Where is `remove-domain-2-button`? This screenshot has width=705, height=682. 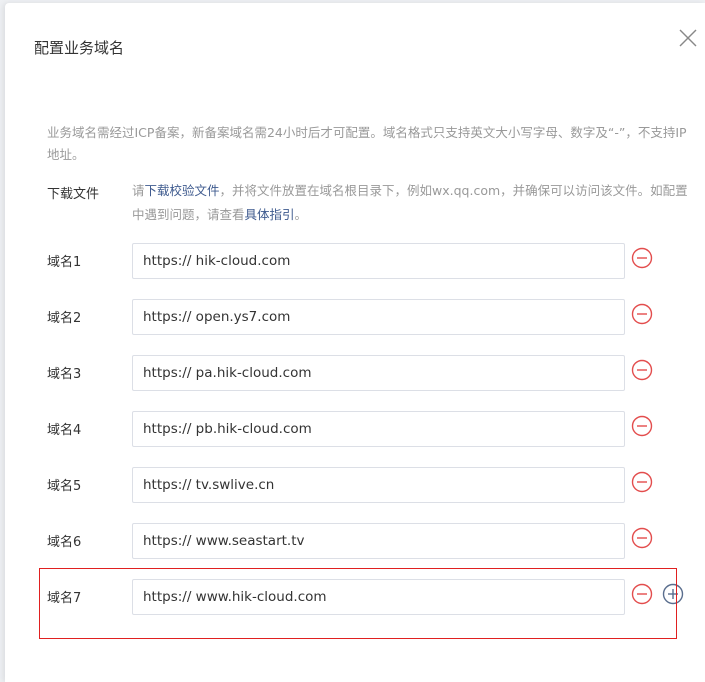
remove-domain-2-button is located at coordinates (642, 314).